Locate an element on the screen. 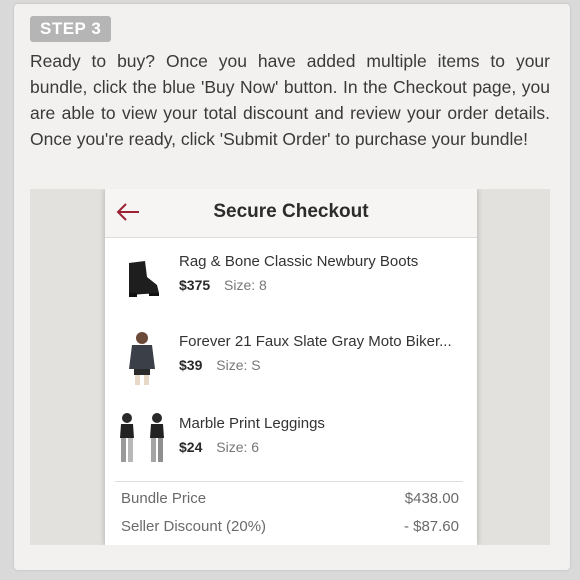 This screenshot has height=580, width=580. item-name: Marble Print Leggings is located at coordinates (252, 423).